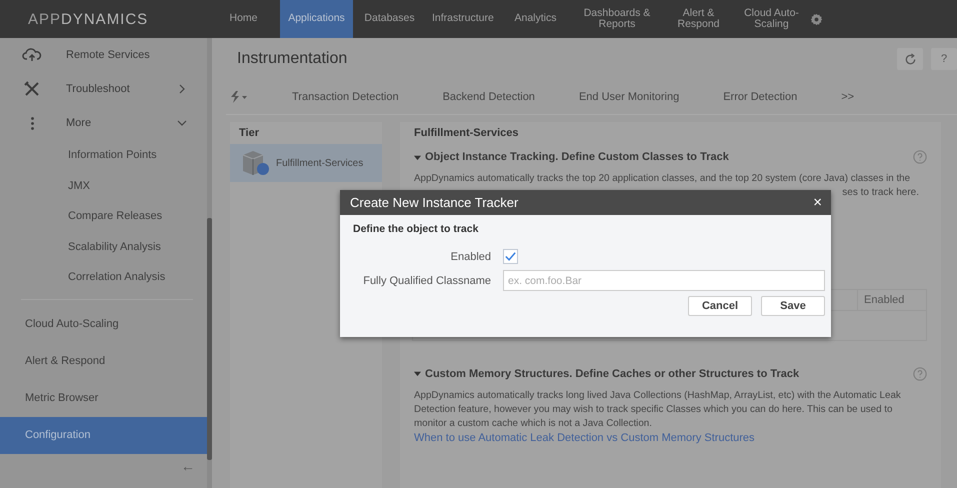  I want to click on classname-input: ex. com.foo.Bar, so click(664, 280).